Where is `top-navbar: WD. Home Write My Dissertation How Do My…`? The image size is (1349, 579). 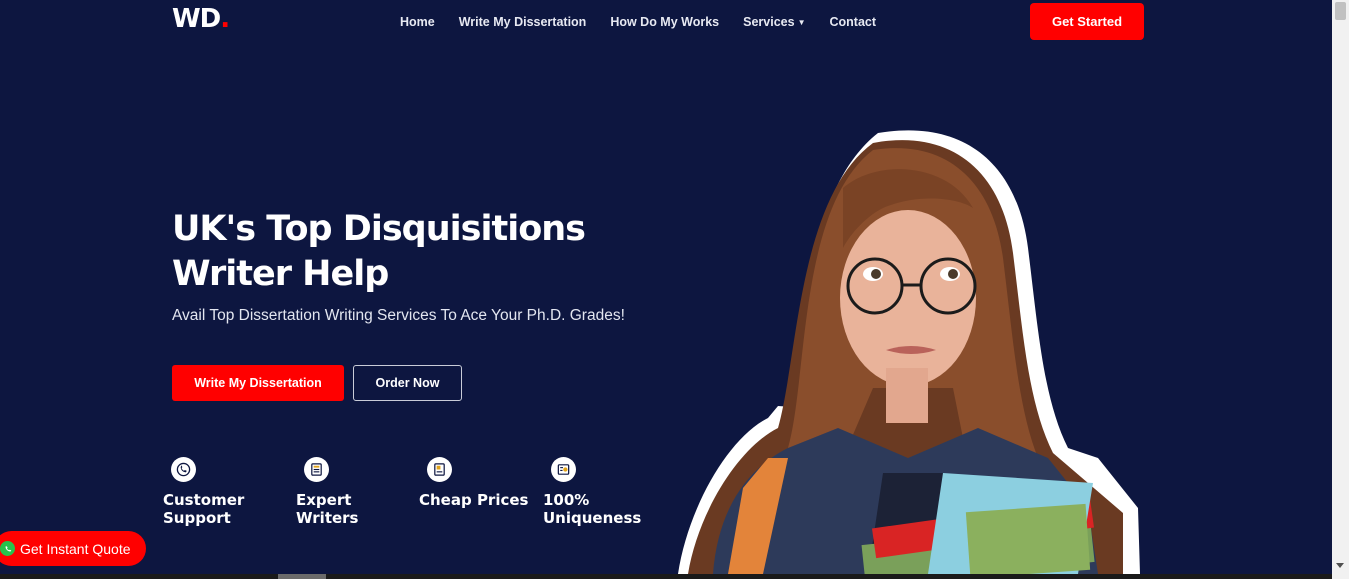
top-navbar: WD. Home Write My Dissertation How Do My… is located at coordinates (666, 21).